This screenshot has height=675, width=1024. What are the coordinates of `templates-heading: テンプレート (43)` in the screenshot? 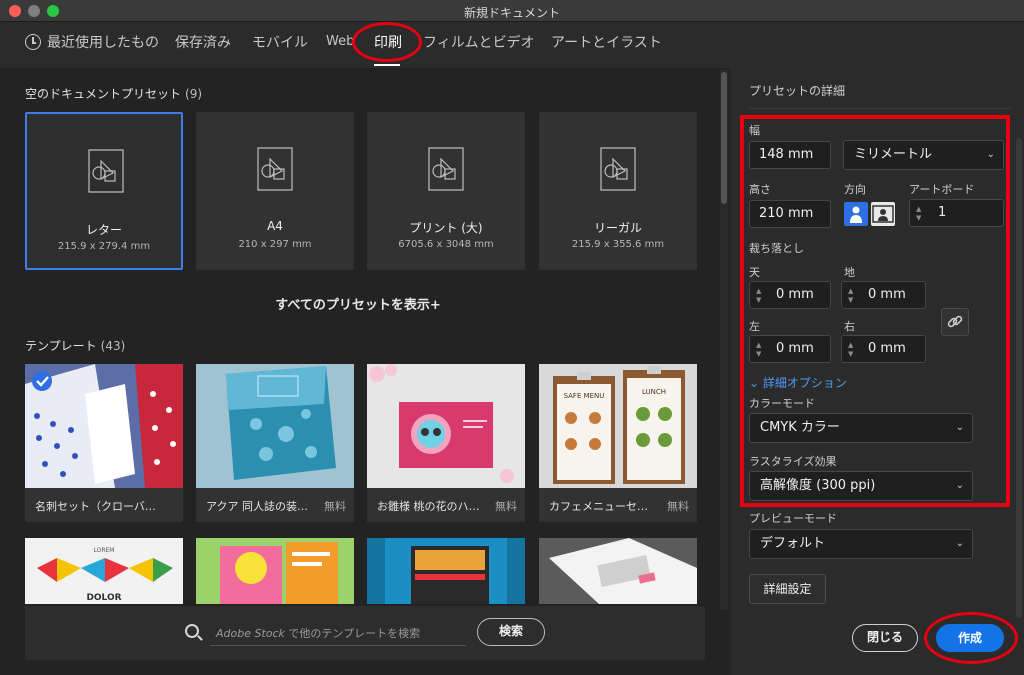 It's located at (75, 346).